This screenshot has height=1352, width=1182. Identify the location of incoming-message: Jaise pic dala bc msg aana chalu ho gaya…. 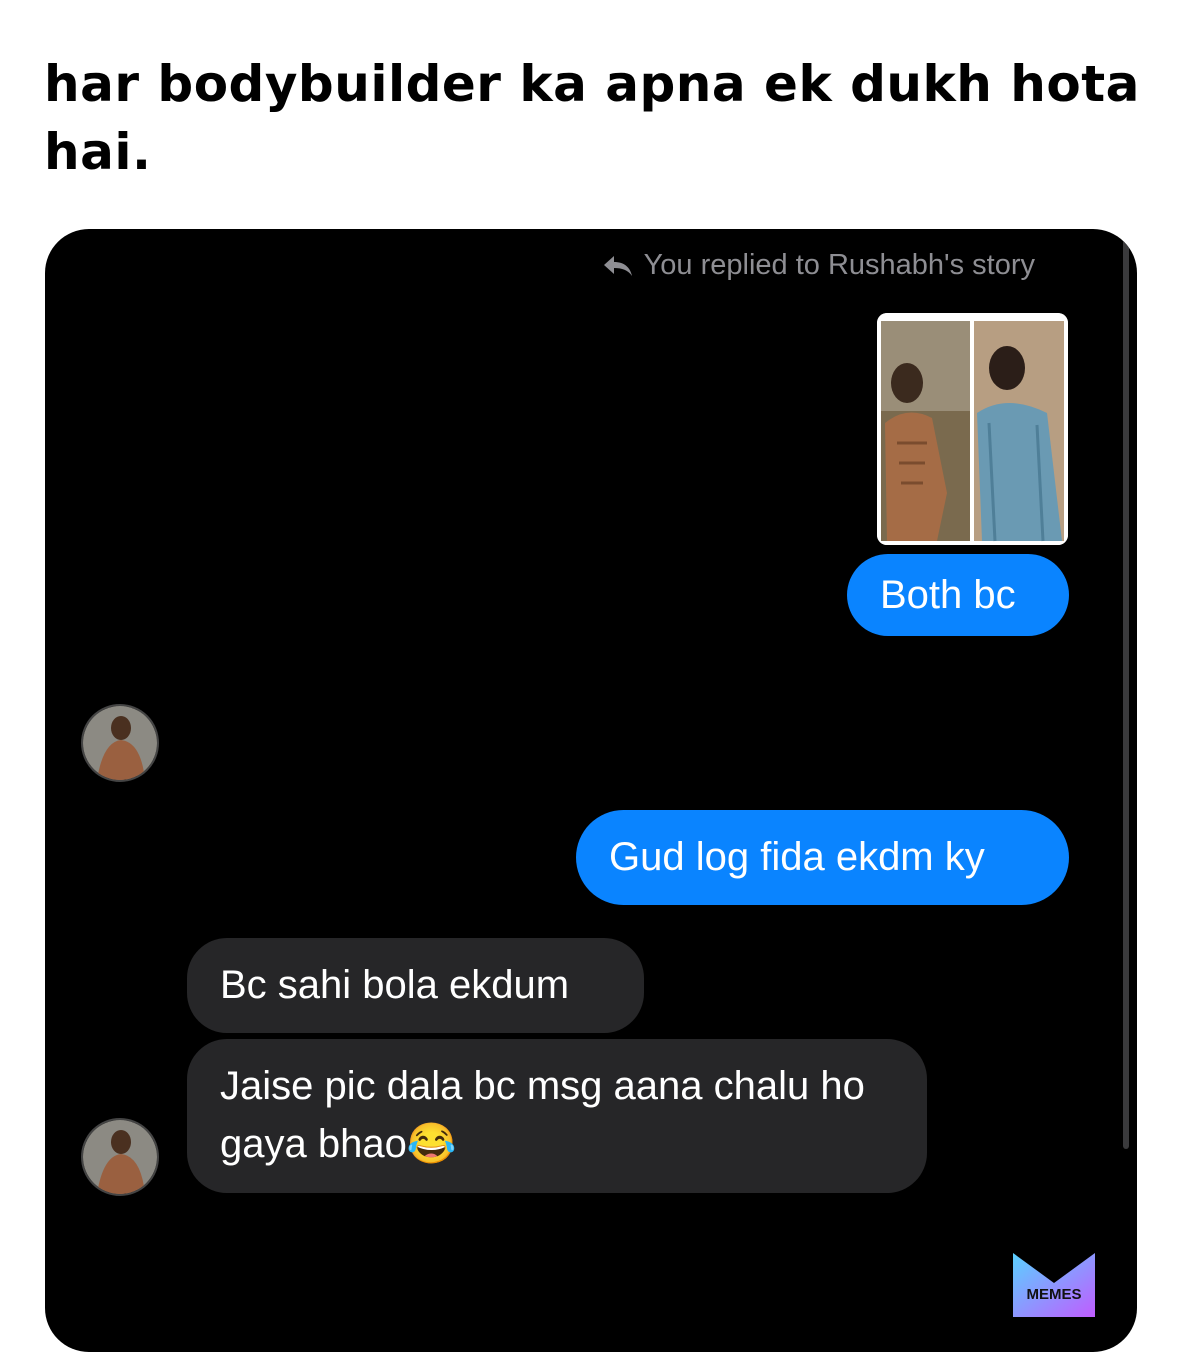
(557, 1116).